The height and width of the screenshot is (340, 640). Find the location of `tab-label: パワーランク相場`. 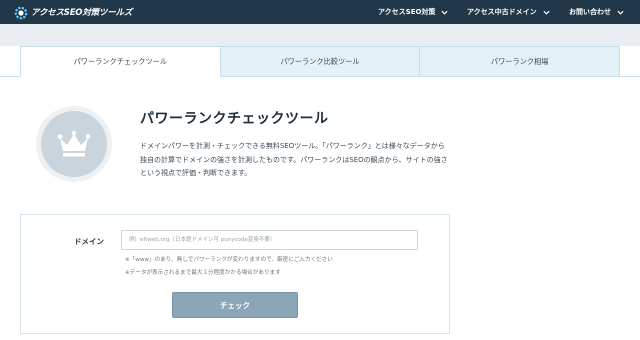

tab-label: パワーランク相場 is located at coordinates (519, 61).